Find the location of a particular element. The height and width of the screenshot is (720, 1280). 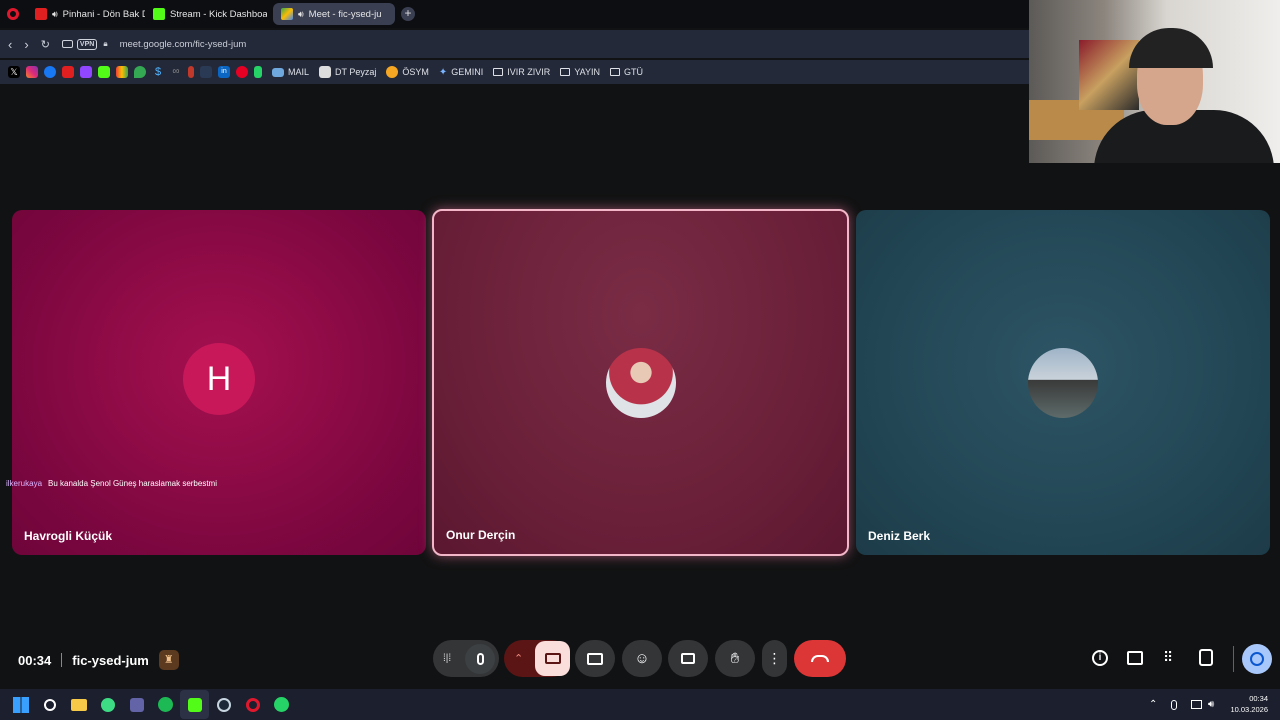

dollar-icon: $ is located at coordinates (158, 72).